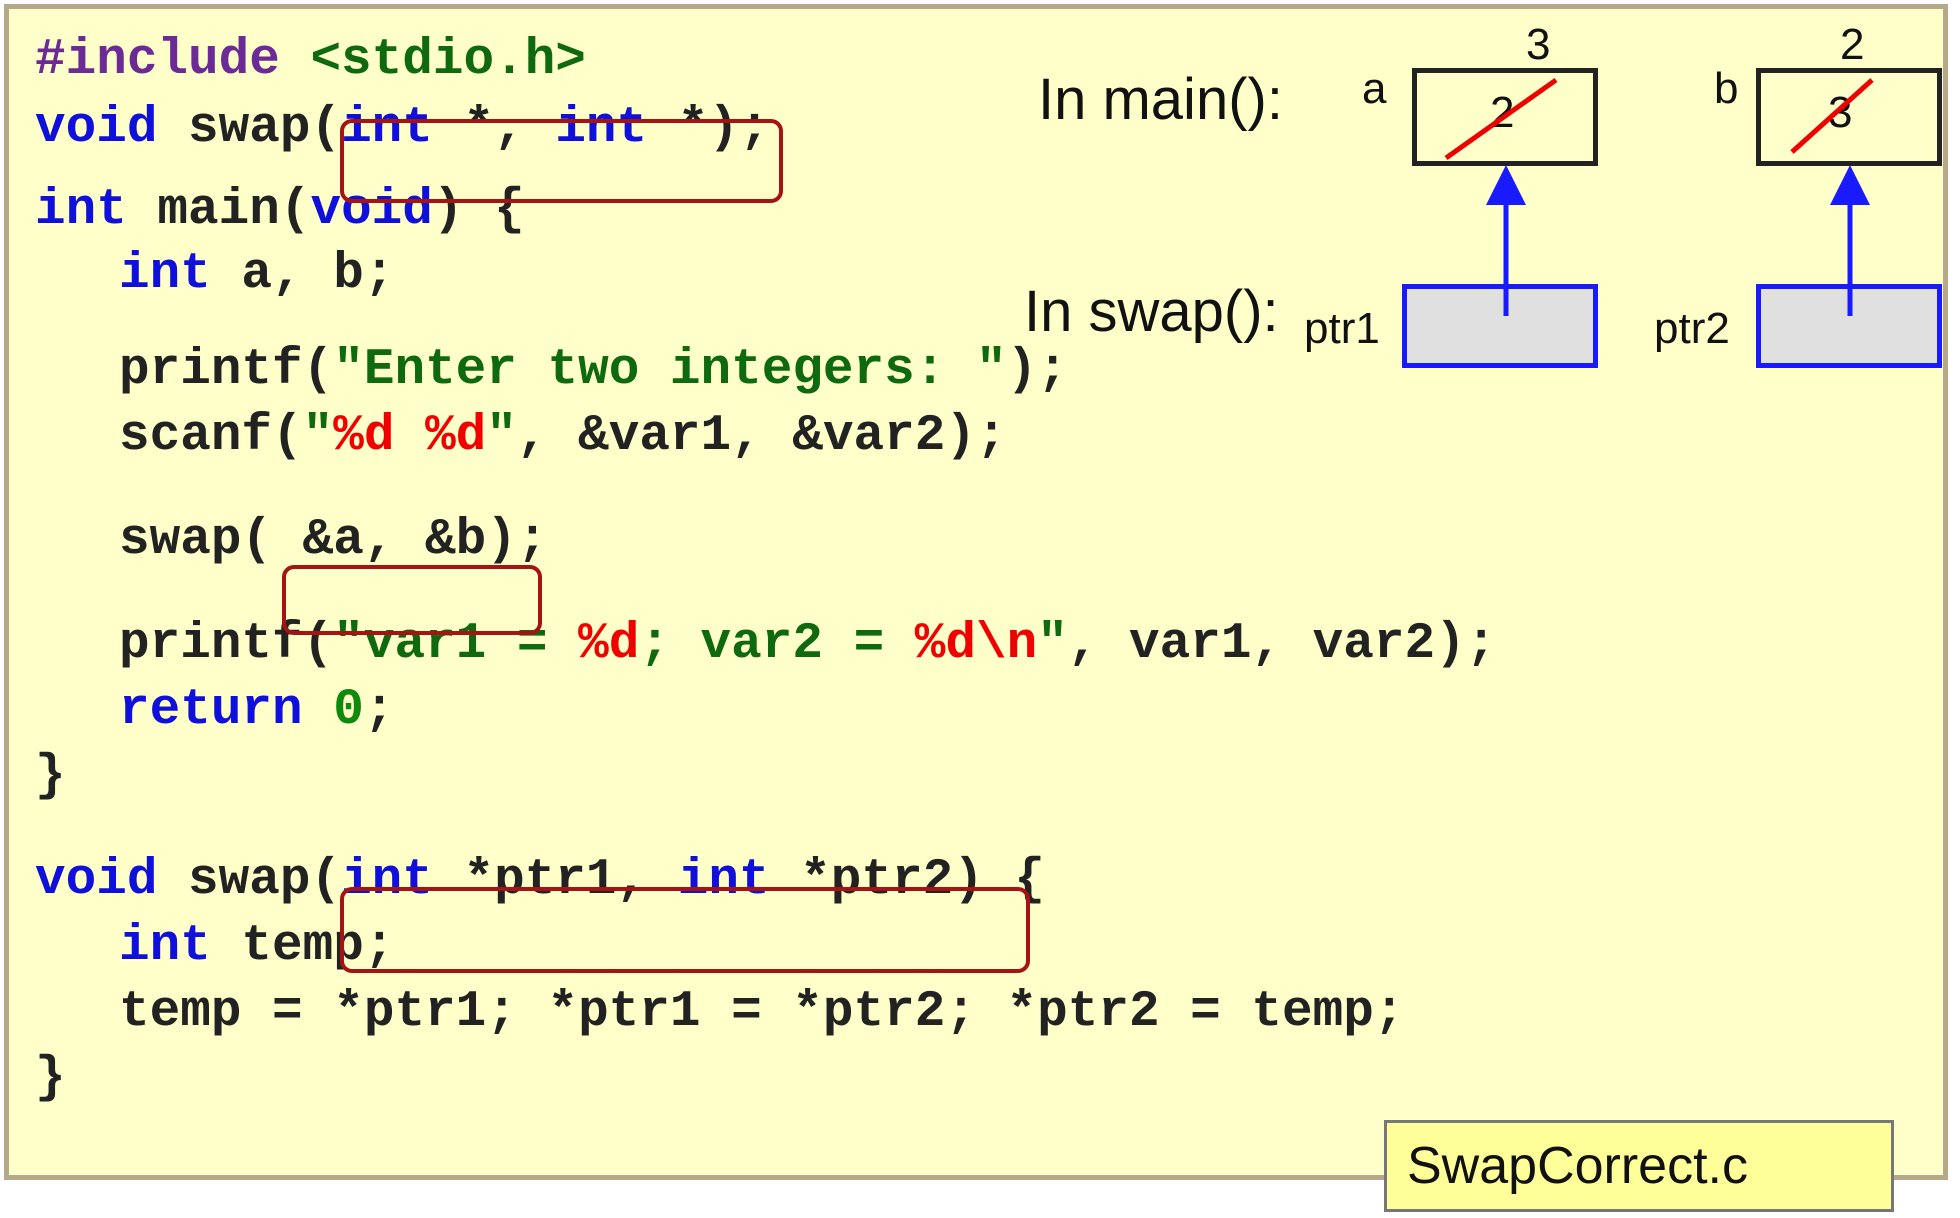 The width and height of the screenshot is (1960, 1218). I want to click on filename-label: SwapCorrect.c, so click(1639, 1166).